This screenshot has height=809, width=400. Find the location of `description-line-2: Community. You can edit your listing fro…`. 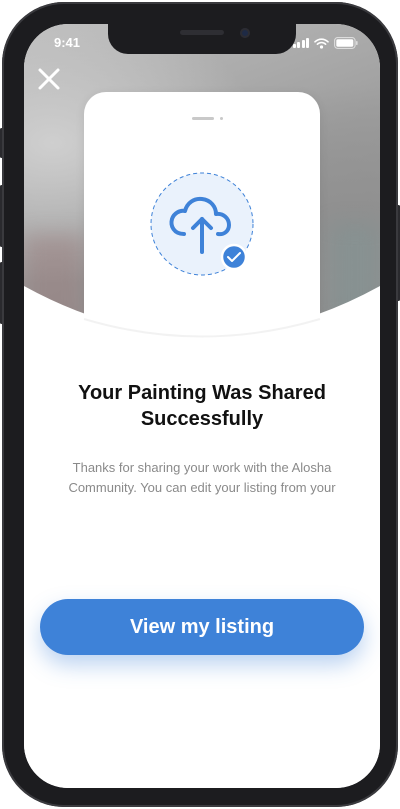

description-line-2: Community. You can edit your listing fro… is located at coordinates (202, 487).